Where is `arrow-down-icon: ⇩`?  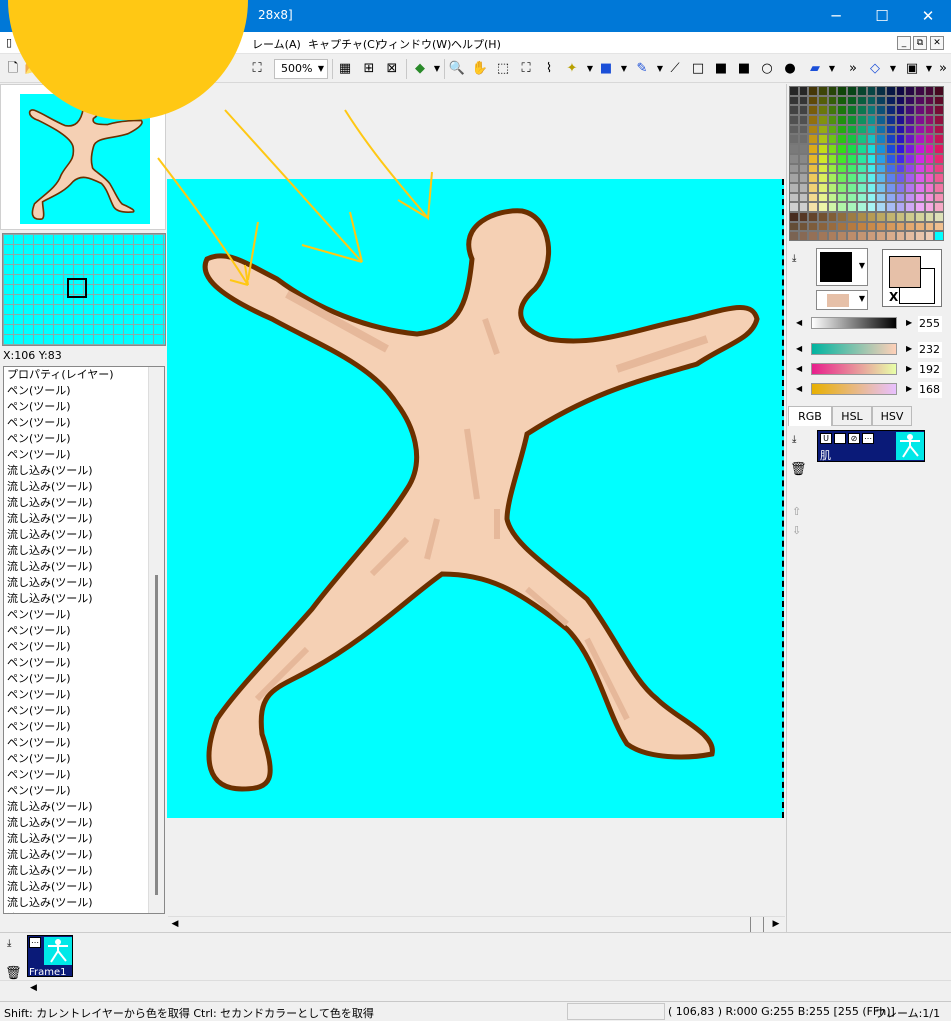 arrow-down-icon: ⇩ is located at coordinates (796, 530).